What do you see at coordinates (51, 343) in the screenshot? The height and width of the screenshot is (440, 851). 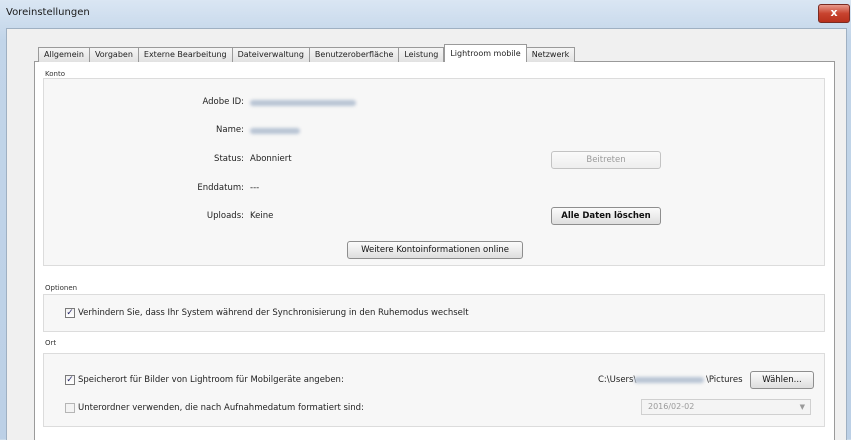 I see `ort-group-label: Ort` at bounding box center [51, 343].